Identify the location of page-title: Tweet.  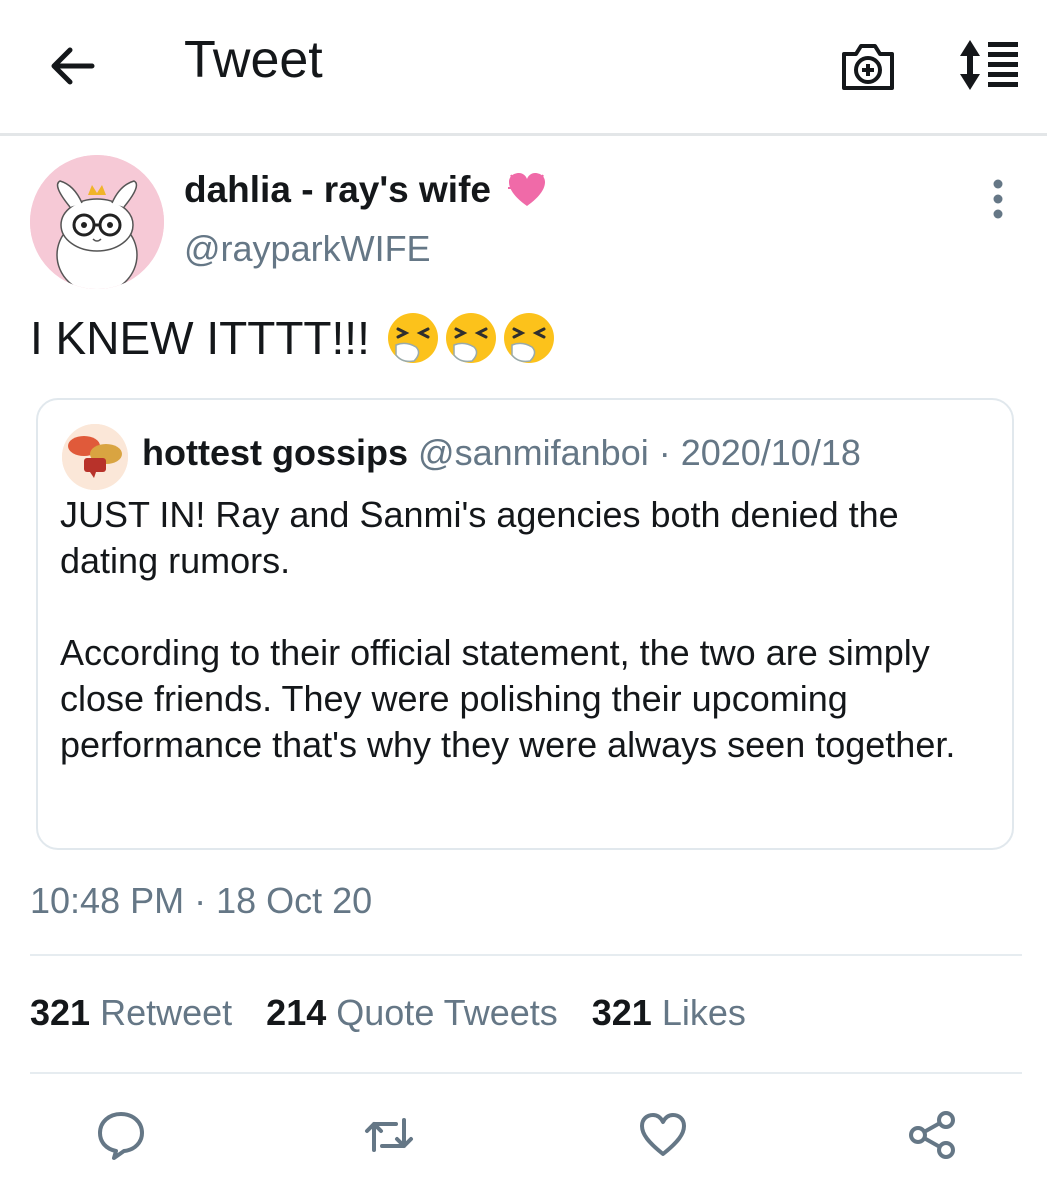
(253, 60).